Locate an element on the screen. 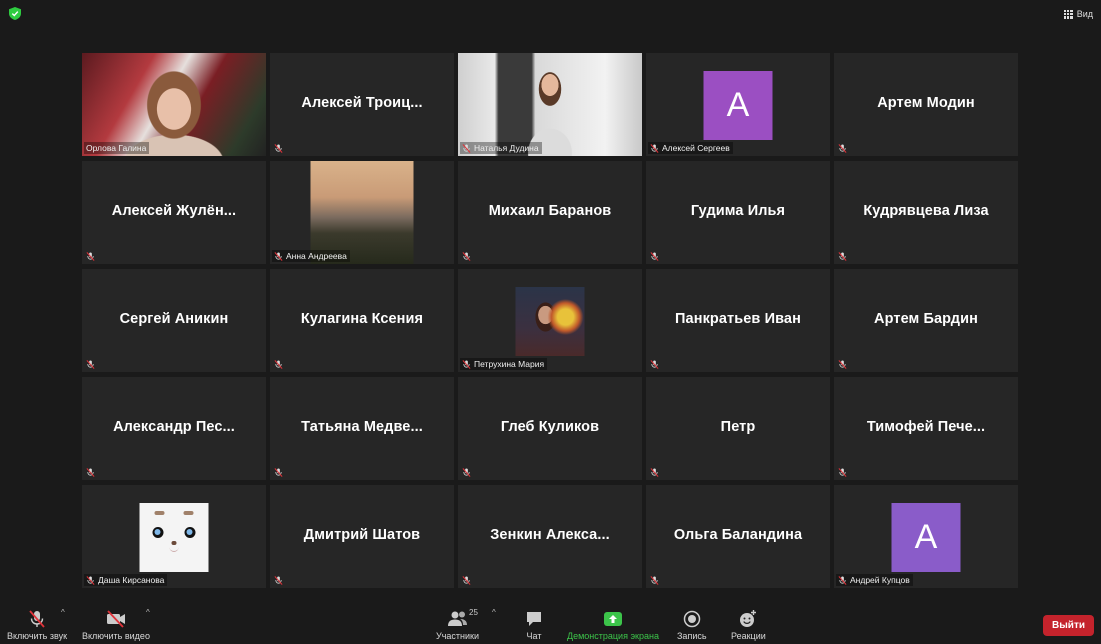  participant-tile: Артем Модин is located at coordinates (926, 104).